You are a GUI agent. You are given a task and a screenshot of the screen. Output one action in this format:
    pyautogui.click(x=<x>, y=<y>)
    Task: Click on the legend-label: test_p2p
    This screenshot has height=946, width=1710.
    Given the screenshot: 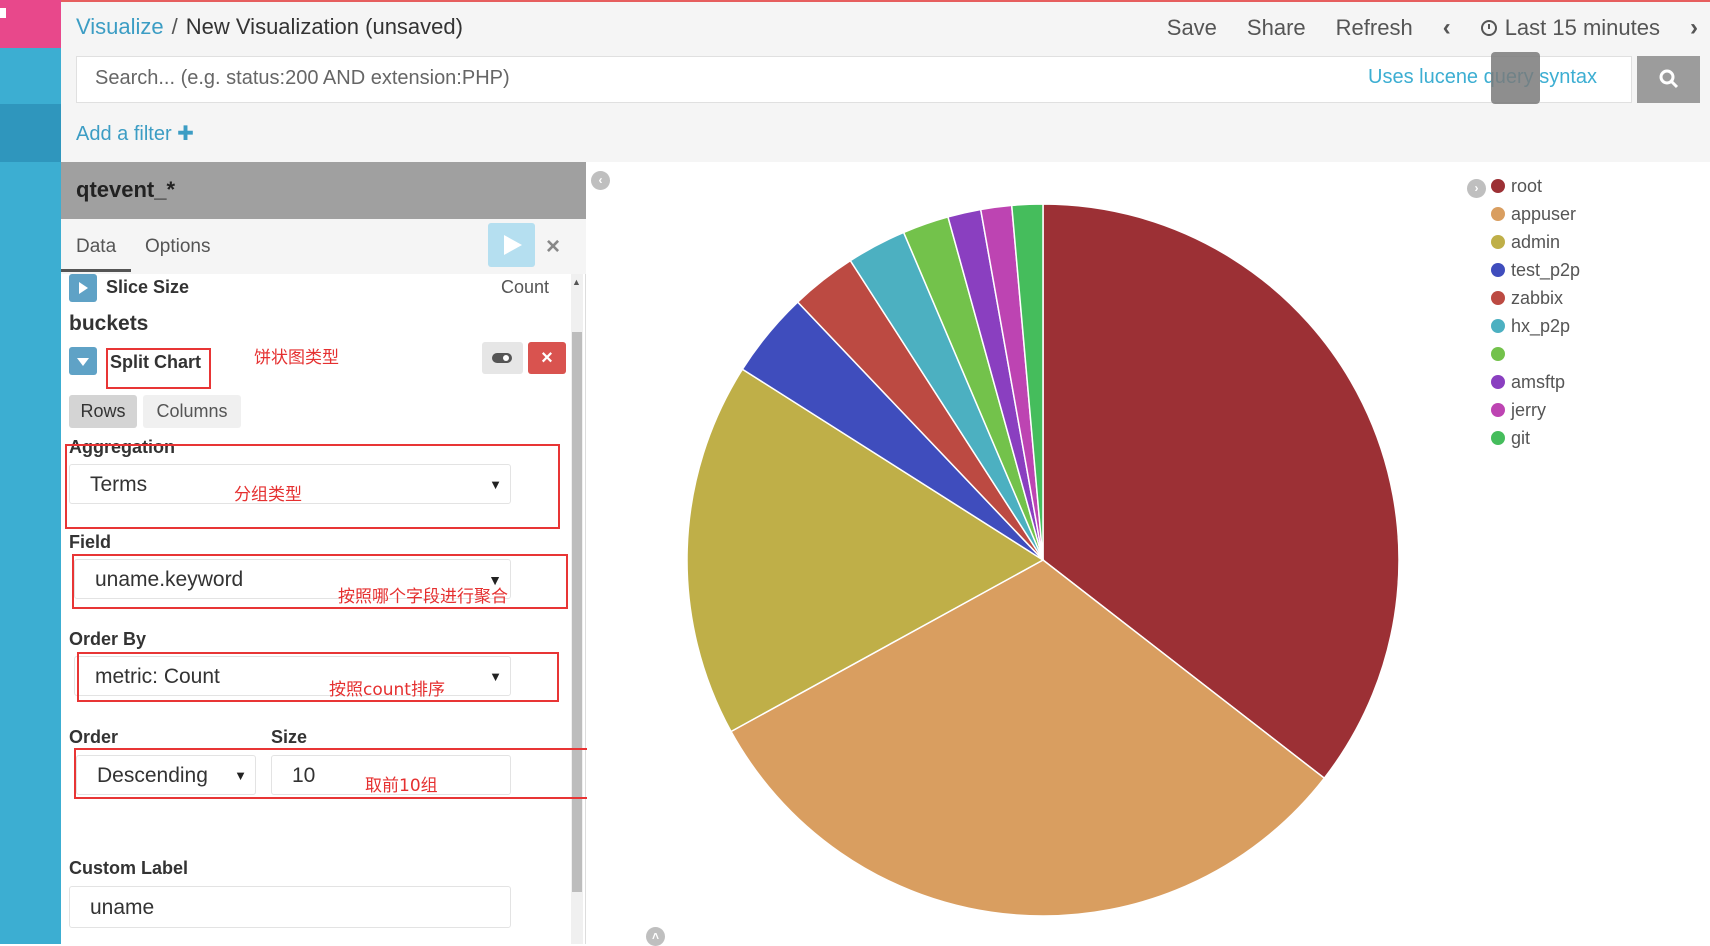 What is the action you would take?
    pyautogui.click(x=1546, y=269)
    